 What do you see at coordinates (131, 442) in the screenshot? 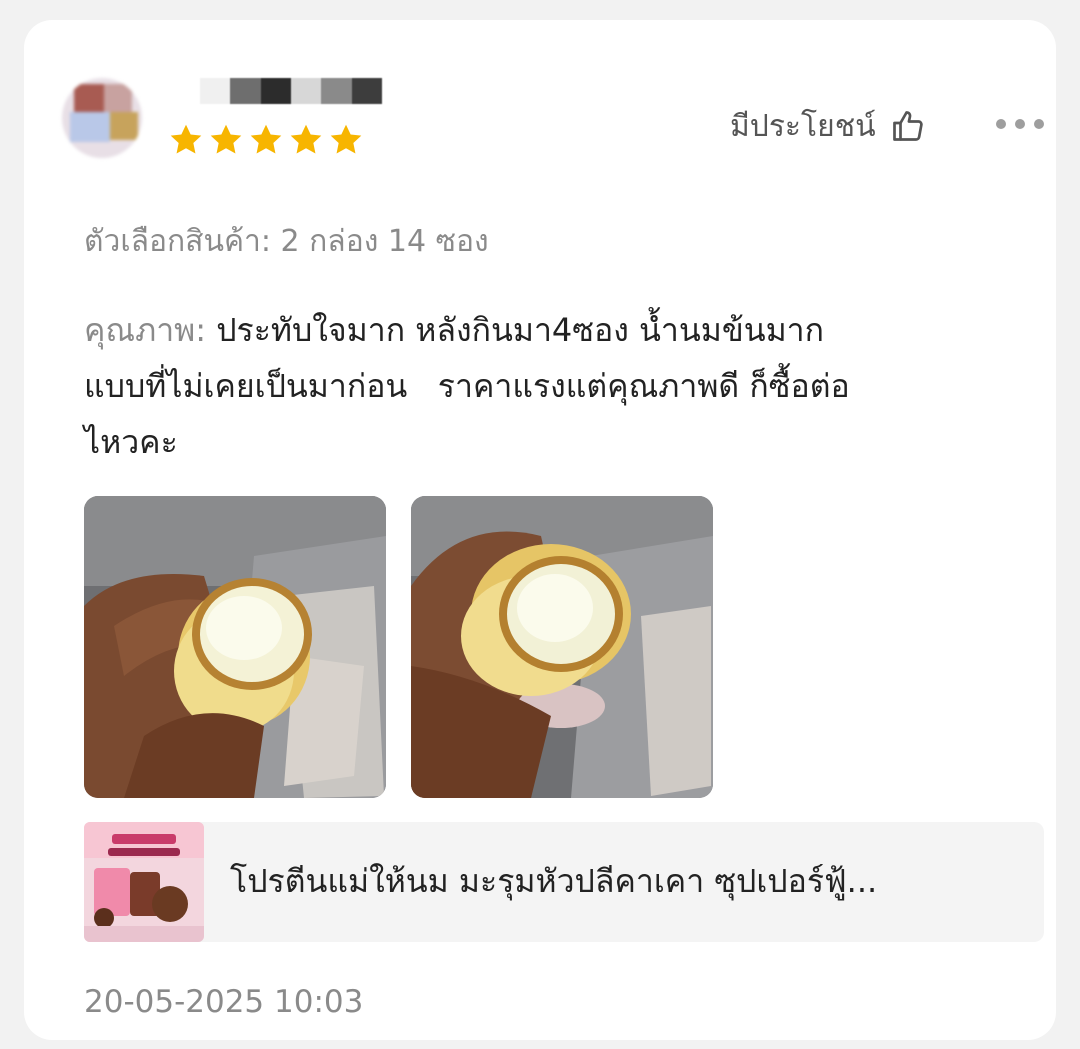
I see `review-text-line: ไหวคะ` at bounding box center [131, 442].